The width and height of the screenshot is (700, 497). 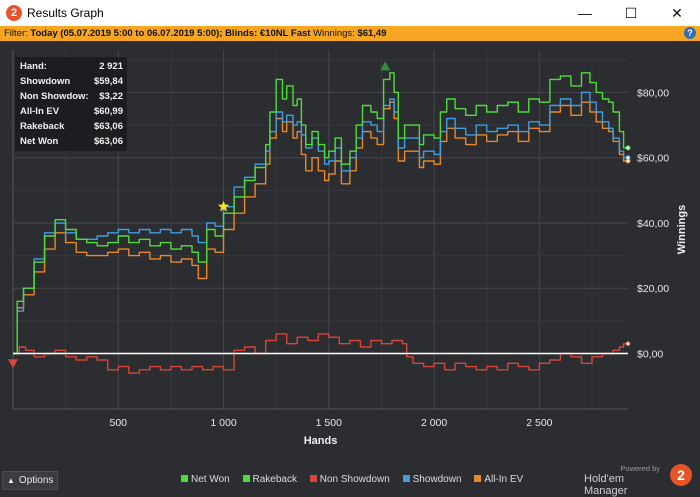 What do you see at coordinates (504, 479) in the screenshot?
I see `legend-label: All-In EV` at bounding box center [504, 479].